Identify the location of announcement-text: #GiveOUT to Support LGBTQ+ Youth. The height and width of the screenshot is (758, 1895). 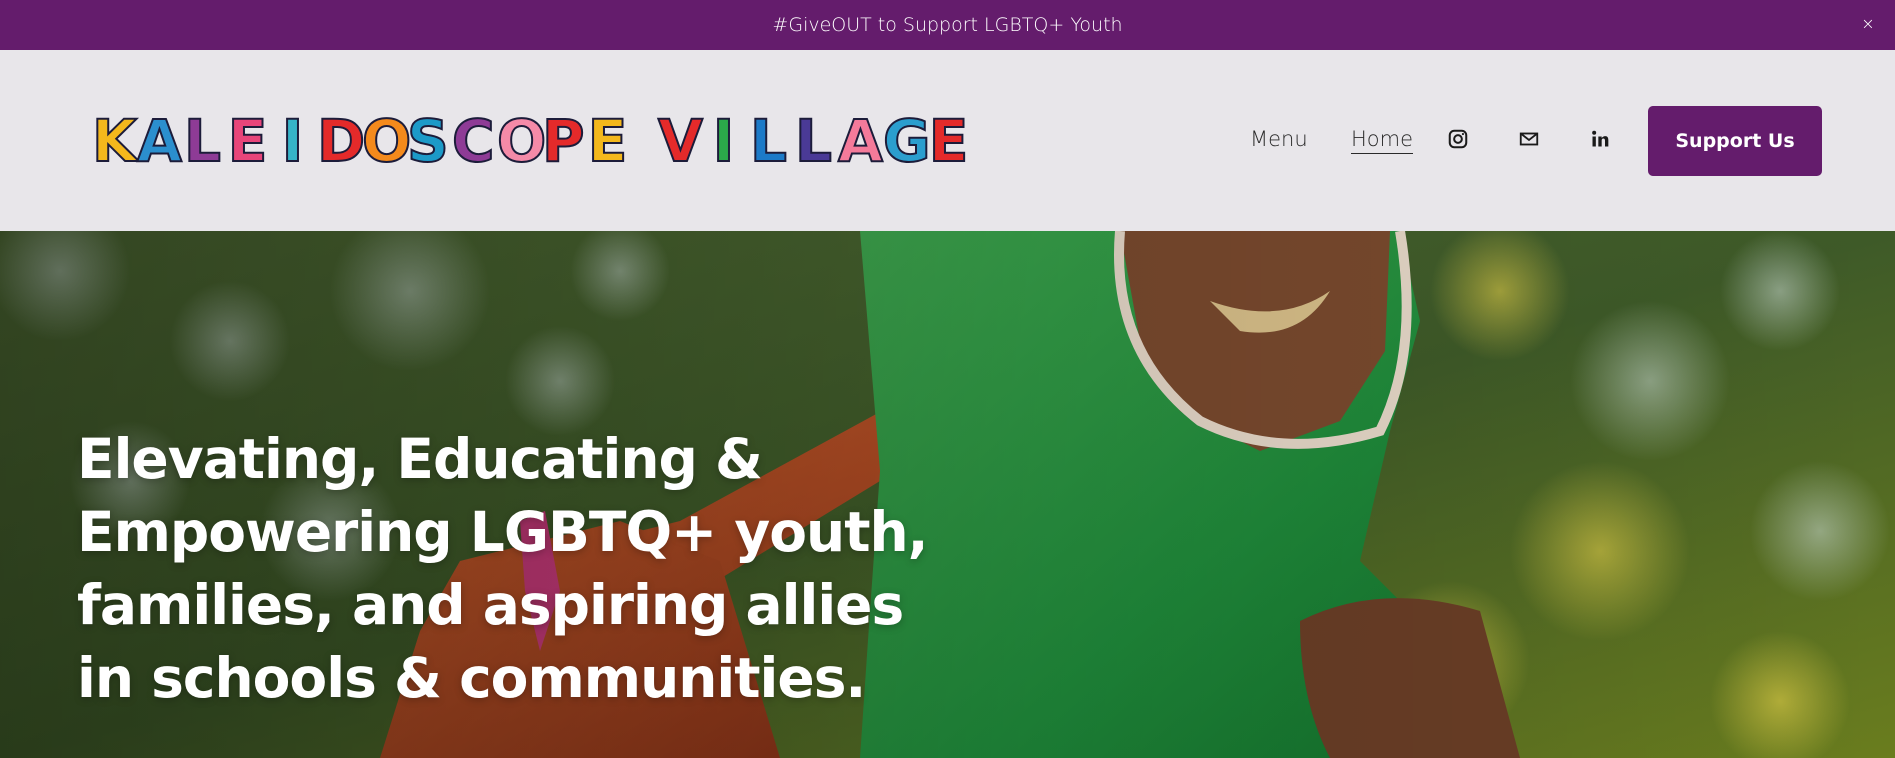
(947, 25).